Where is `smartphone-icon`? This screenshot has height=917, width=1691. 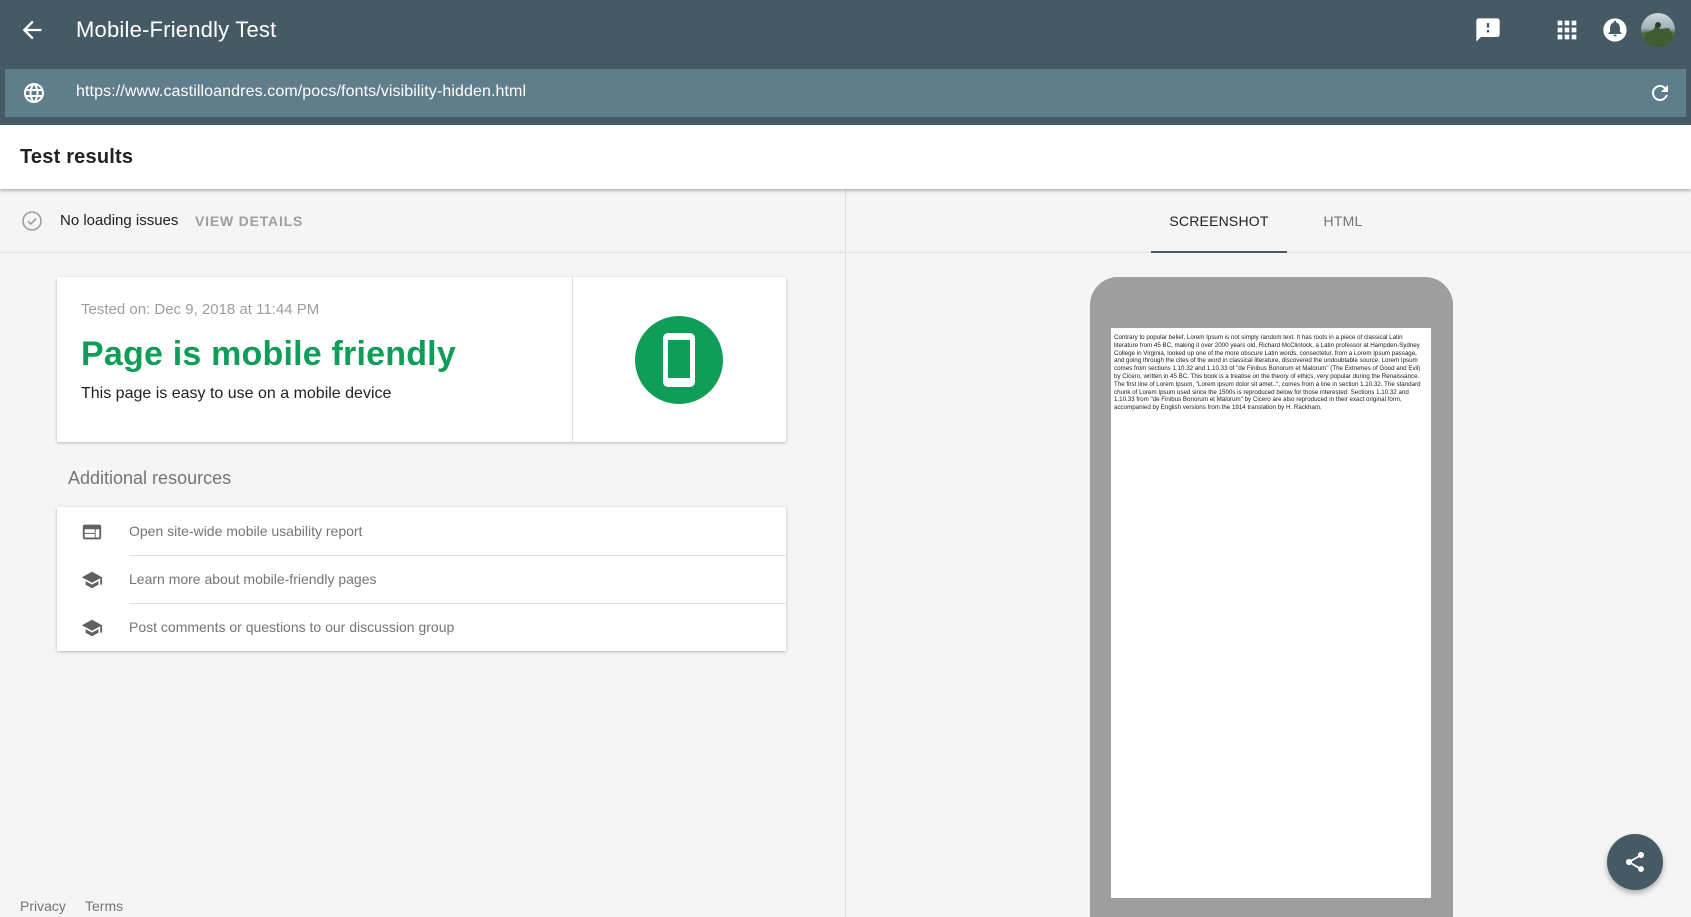
smartphone-icon is located at coordinates (679, 360).